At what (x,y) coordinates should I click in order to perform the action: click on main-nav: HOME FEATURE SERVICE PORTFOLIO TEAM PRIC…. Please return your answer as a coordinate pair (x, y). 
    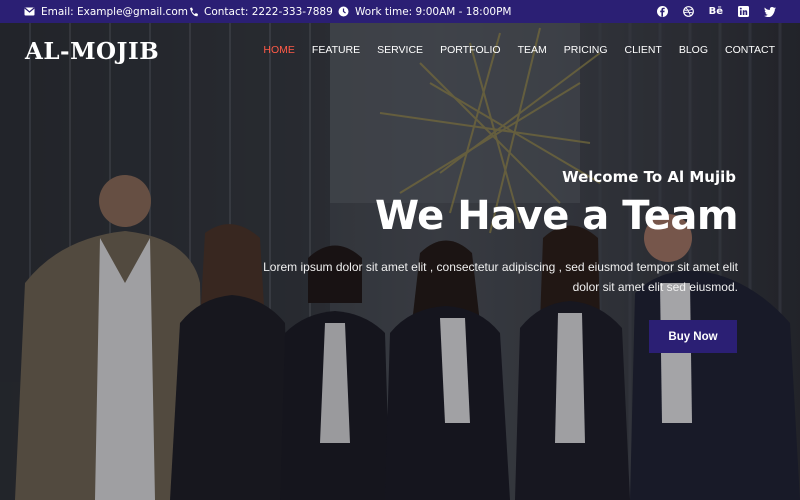
    Looking at the image, I should click on (510, 50).